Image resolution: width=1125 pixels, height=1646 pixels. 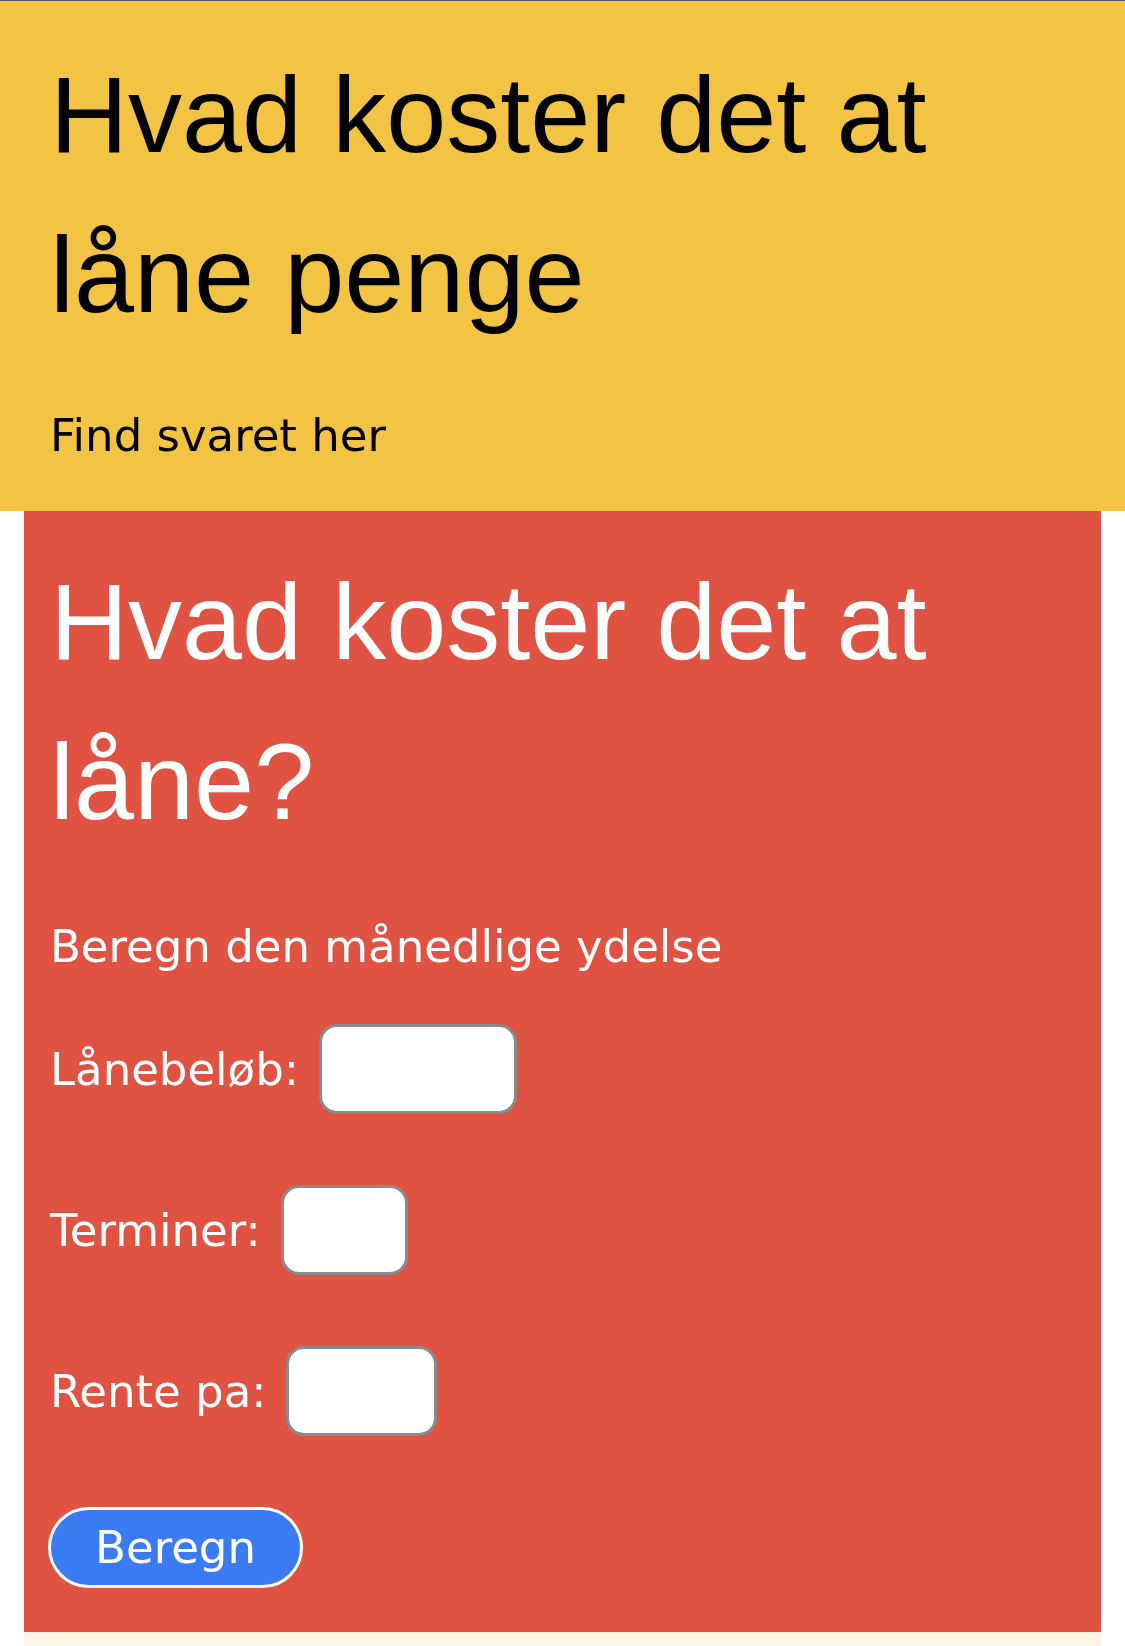 What do you see at coordinates (174, 1069) in the screenshot?
I see `field-label: Lånebeløb:` at bounding box center [174, 1069].